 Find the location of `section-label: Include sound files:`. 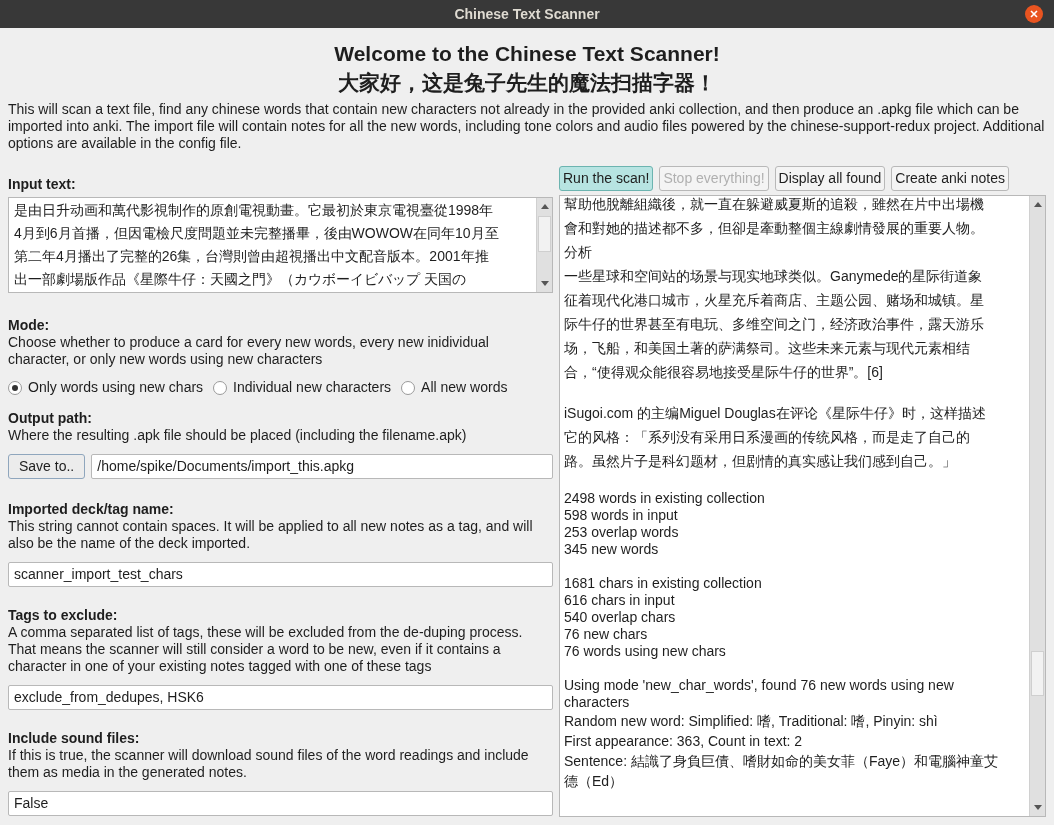

section-label: Include sound files: is located at coordinates (74, 738).